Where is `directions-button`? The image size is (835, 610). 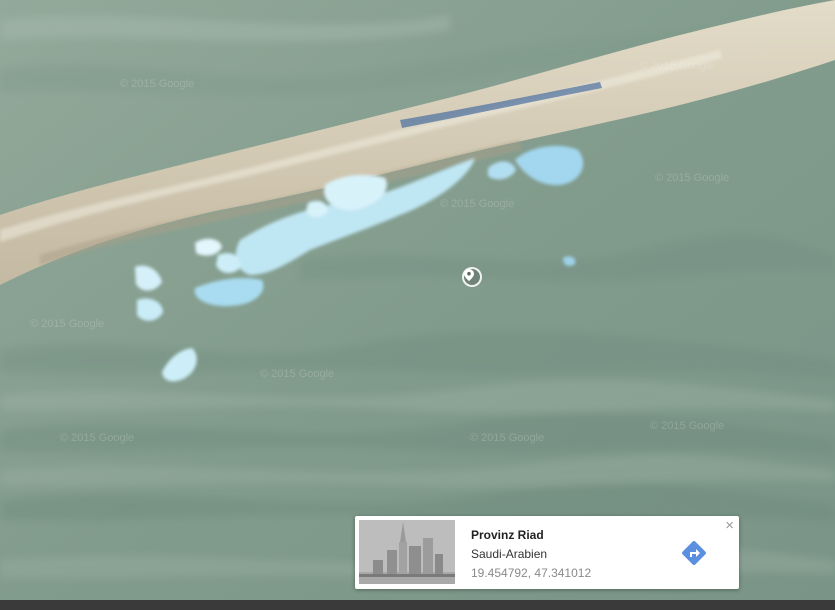
directions-button is located at coordinates (694, 553).